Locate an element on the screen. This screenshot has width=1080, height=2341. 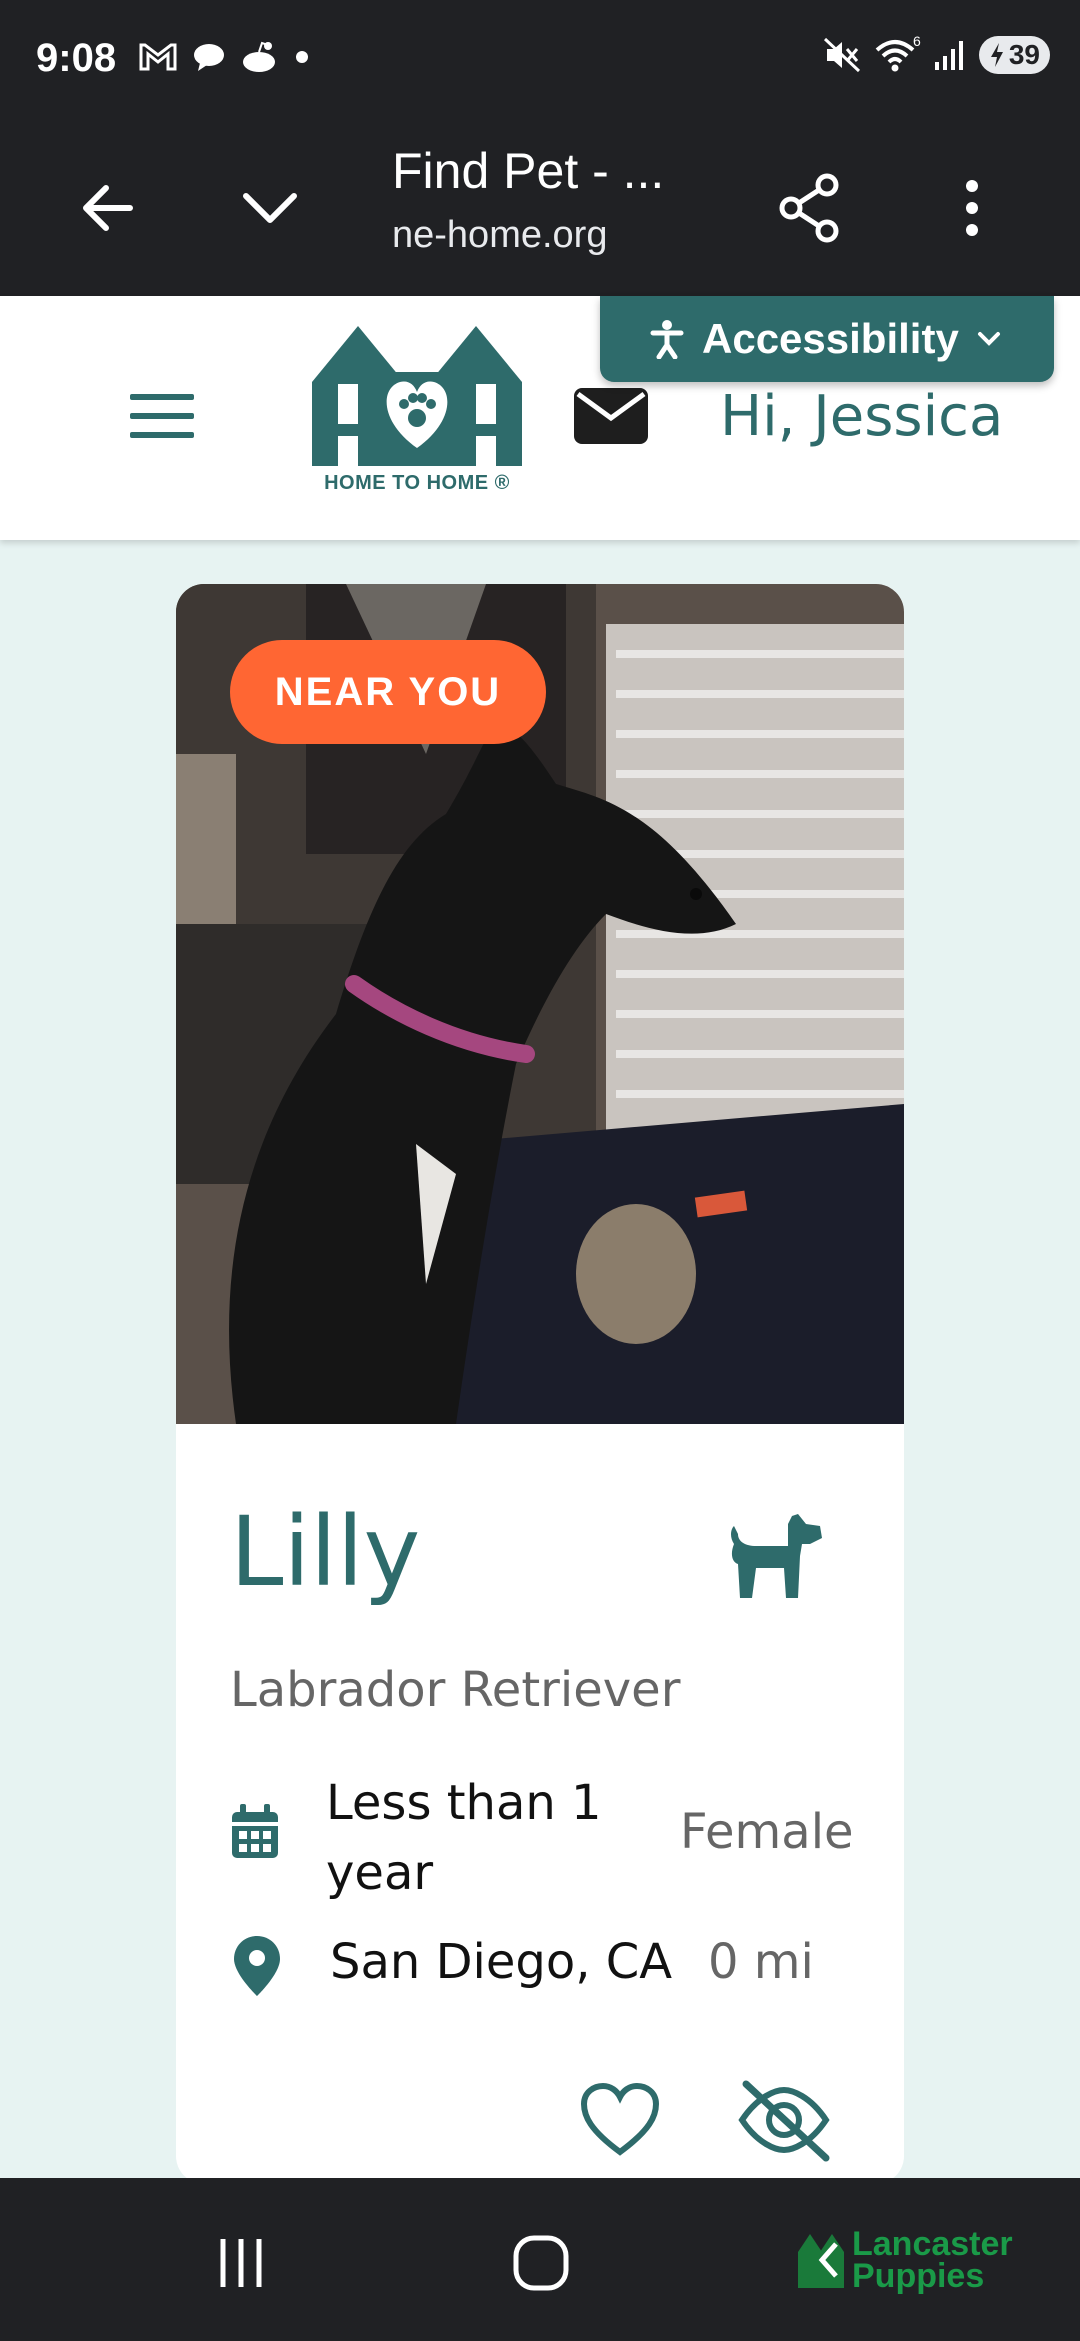
page-url: ne-home.org is located at coordinates (522, 235).